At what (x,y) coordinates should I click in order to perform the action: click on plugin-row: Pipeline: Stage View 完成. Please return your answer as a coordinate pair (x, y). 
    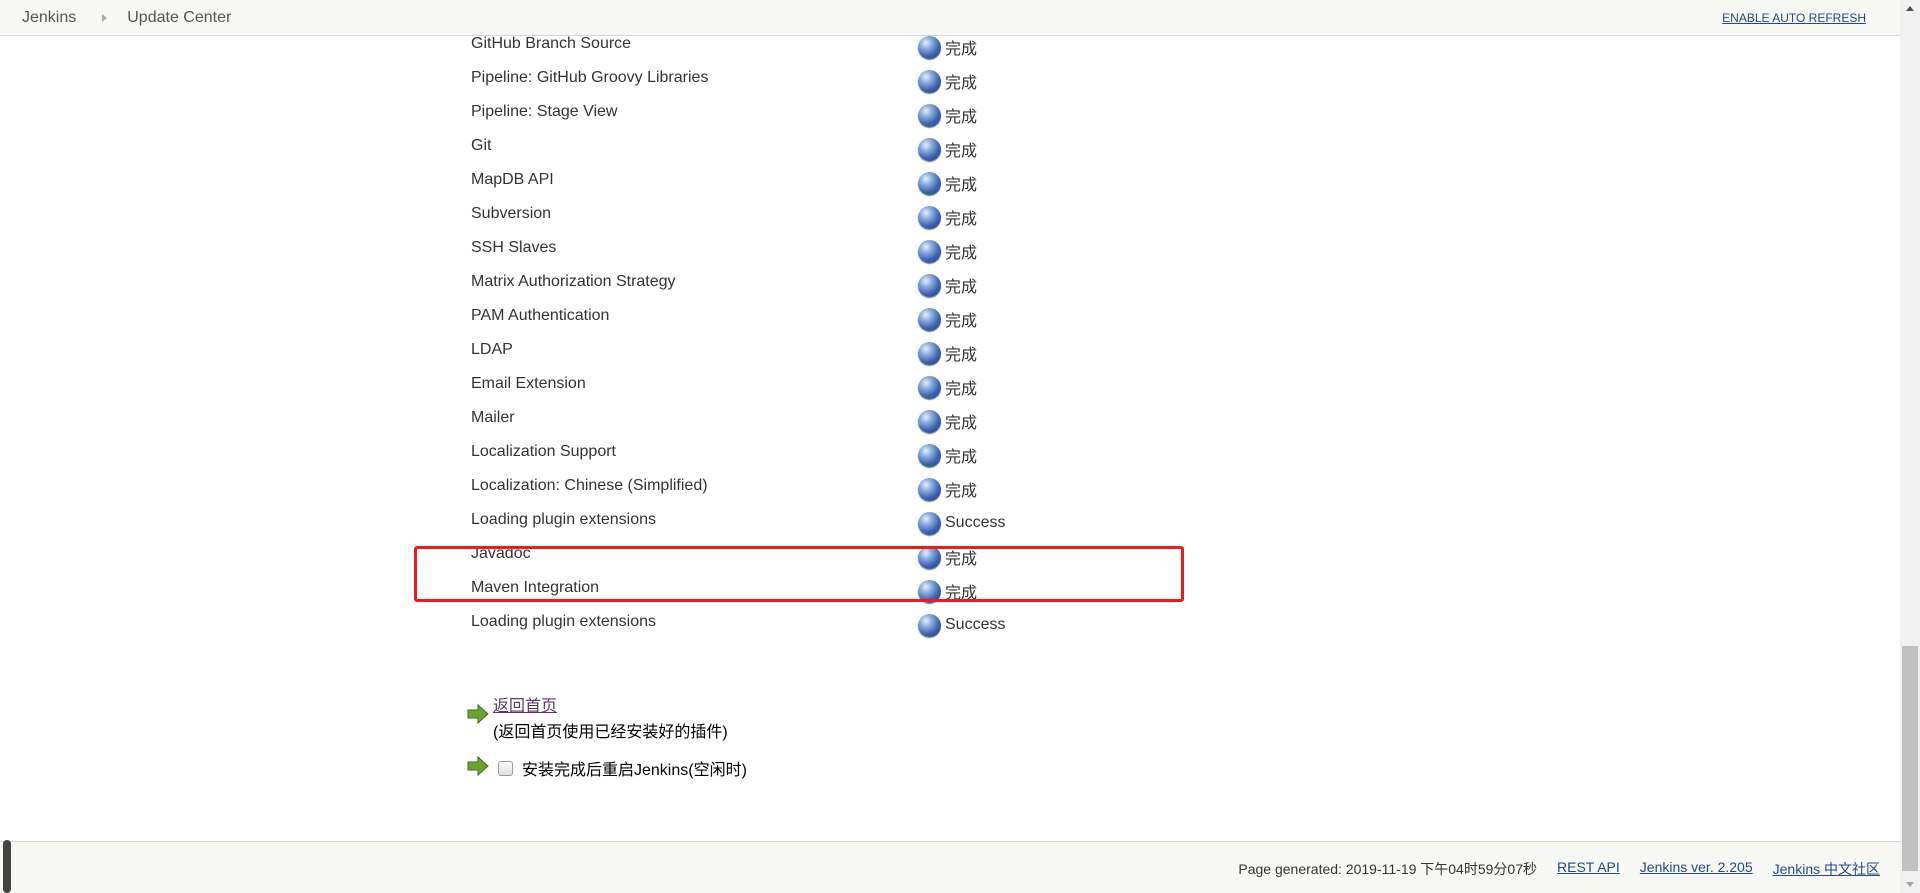
    Looking at the image, I should click on (738, 115).